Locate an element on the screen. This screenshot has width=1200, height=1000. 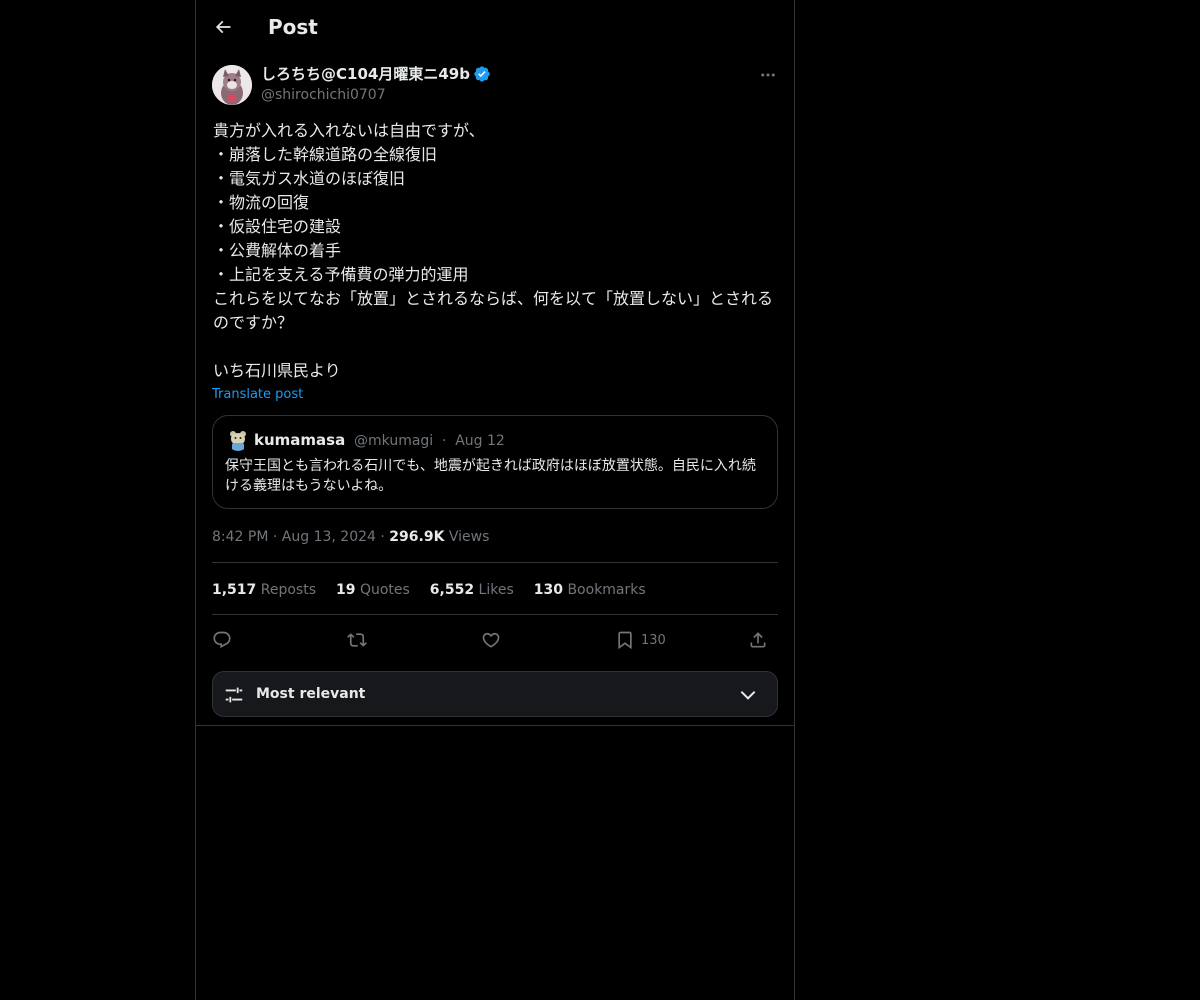
avatar-image is located at coordinates (232, 85).